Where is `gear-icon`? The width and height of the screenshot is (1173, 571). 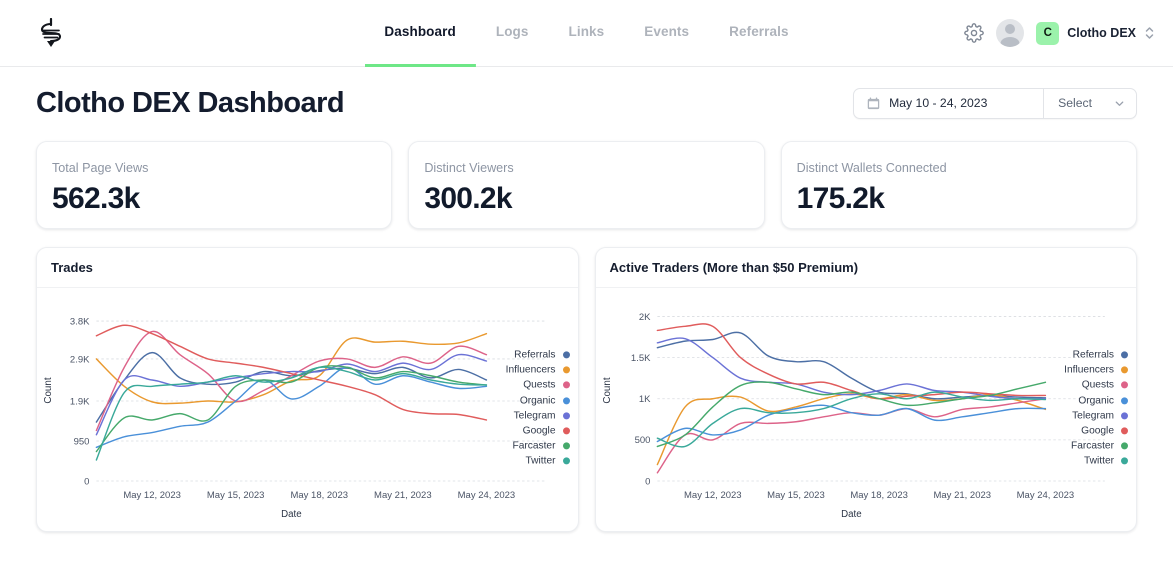 gear-icon is located at coordinates (974, 33).